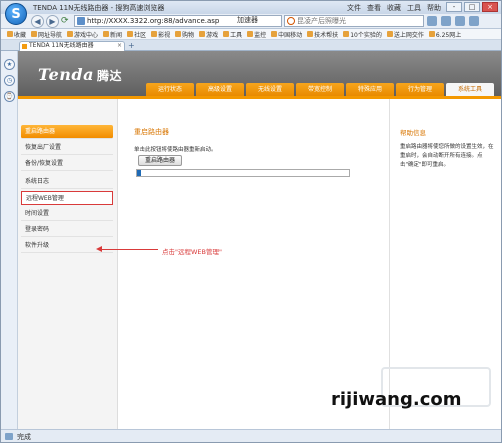 The width and height of the screenshot is (502, 443). I want to click on bookmark-item: 6.25网上, so click(444, 34).